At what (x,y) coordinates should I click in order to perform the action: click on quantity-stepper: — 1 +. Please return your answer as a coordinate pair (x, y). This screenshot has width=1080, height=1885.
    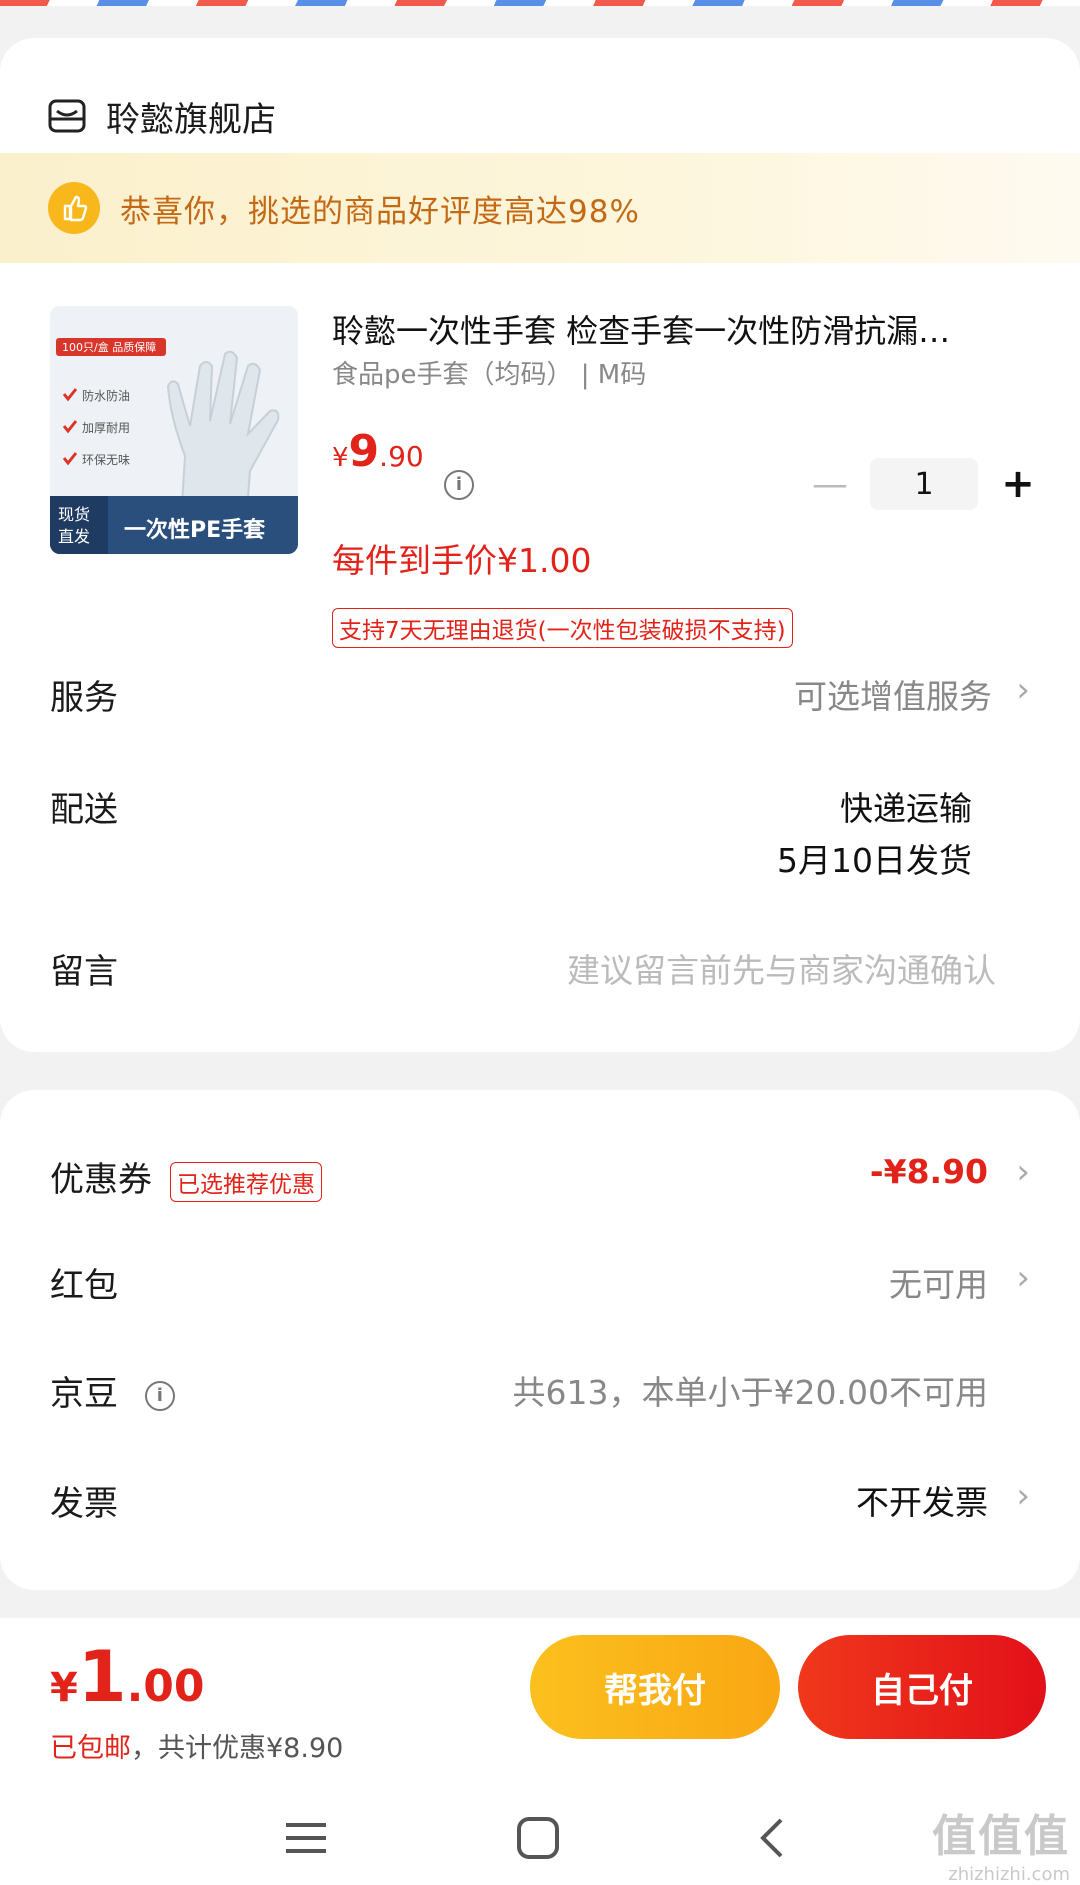
    Looking at the image, I should click on (924, 484).